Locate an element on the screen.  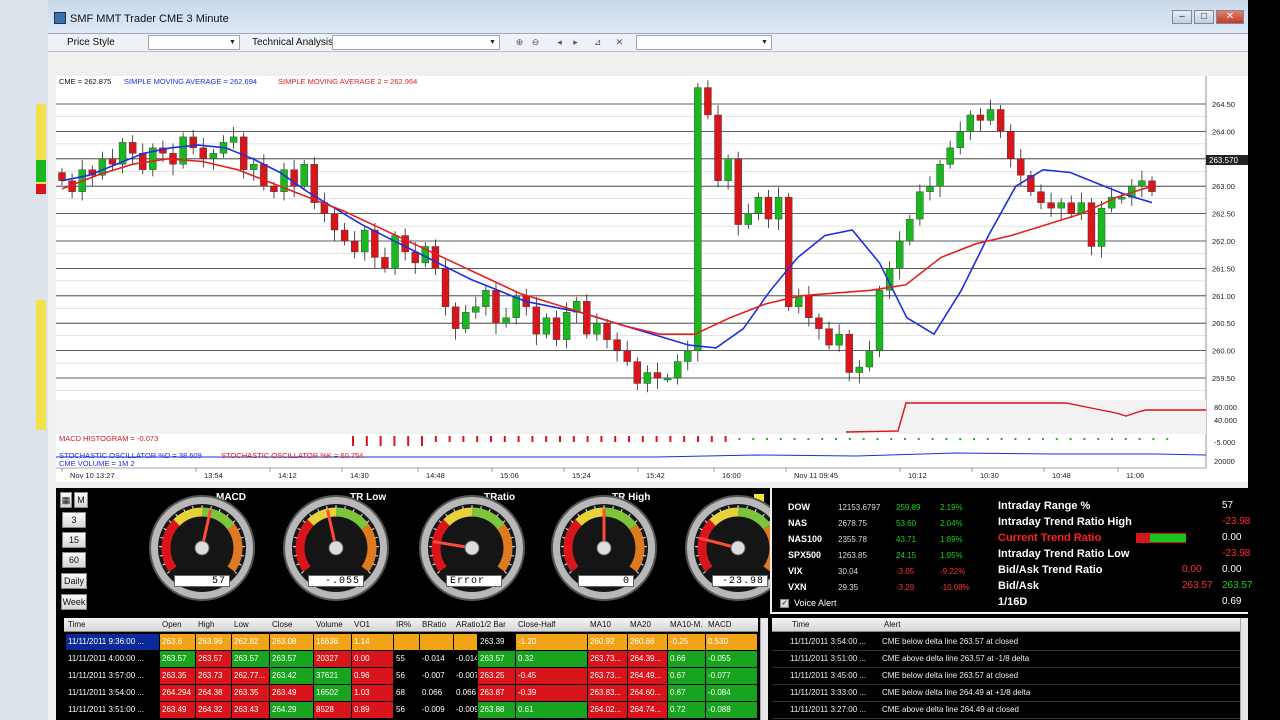
scroll-left-icon: ◂ is located at coordinates (559, 42).